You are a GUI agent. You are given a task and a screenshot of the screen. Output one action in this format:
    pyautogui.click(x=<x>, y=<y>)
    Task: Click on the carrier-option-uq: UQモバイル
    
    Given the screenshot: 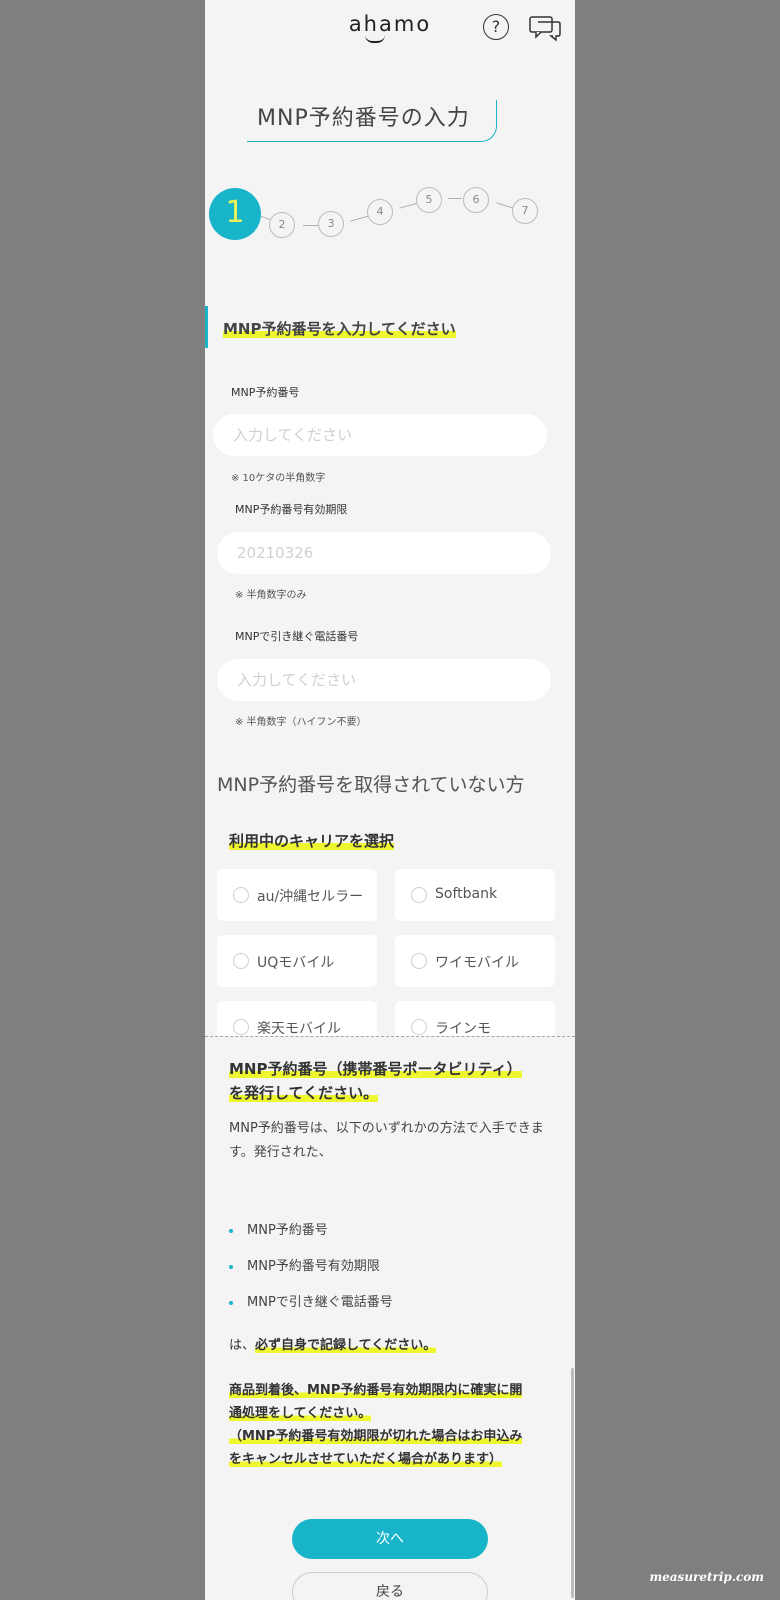 What is the action you would take?
    pyautogui.click(x=297, y=961)
    